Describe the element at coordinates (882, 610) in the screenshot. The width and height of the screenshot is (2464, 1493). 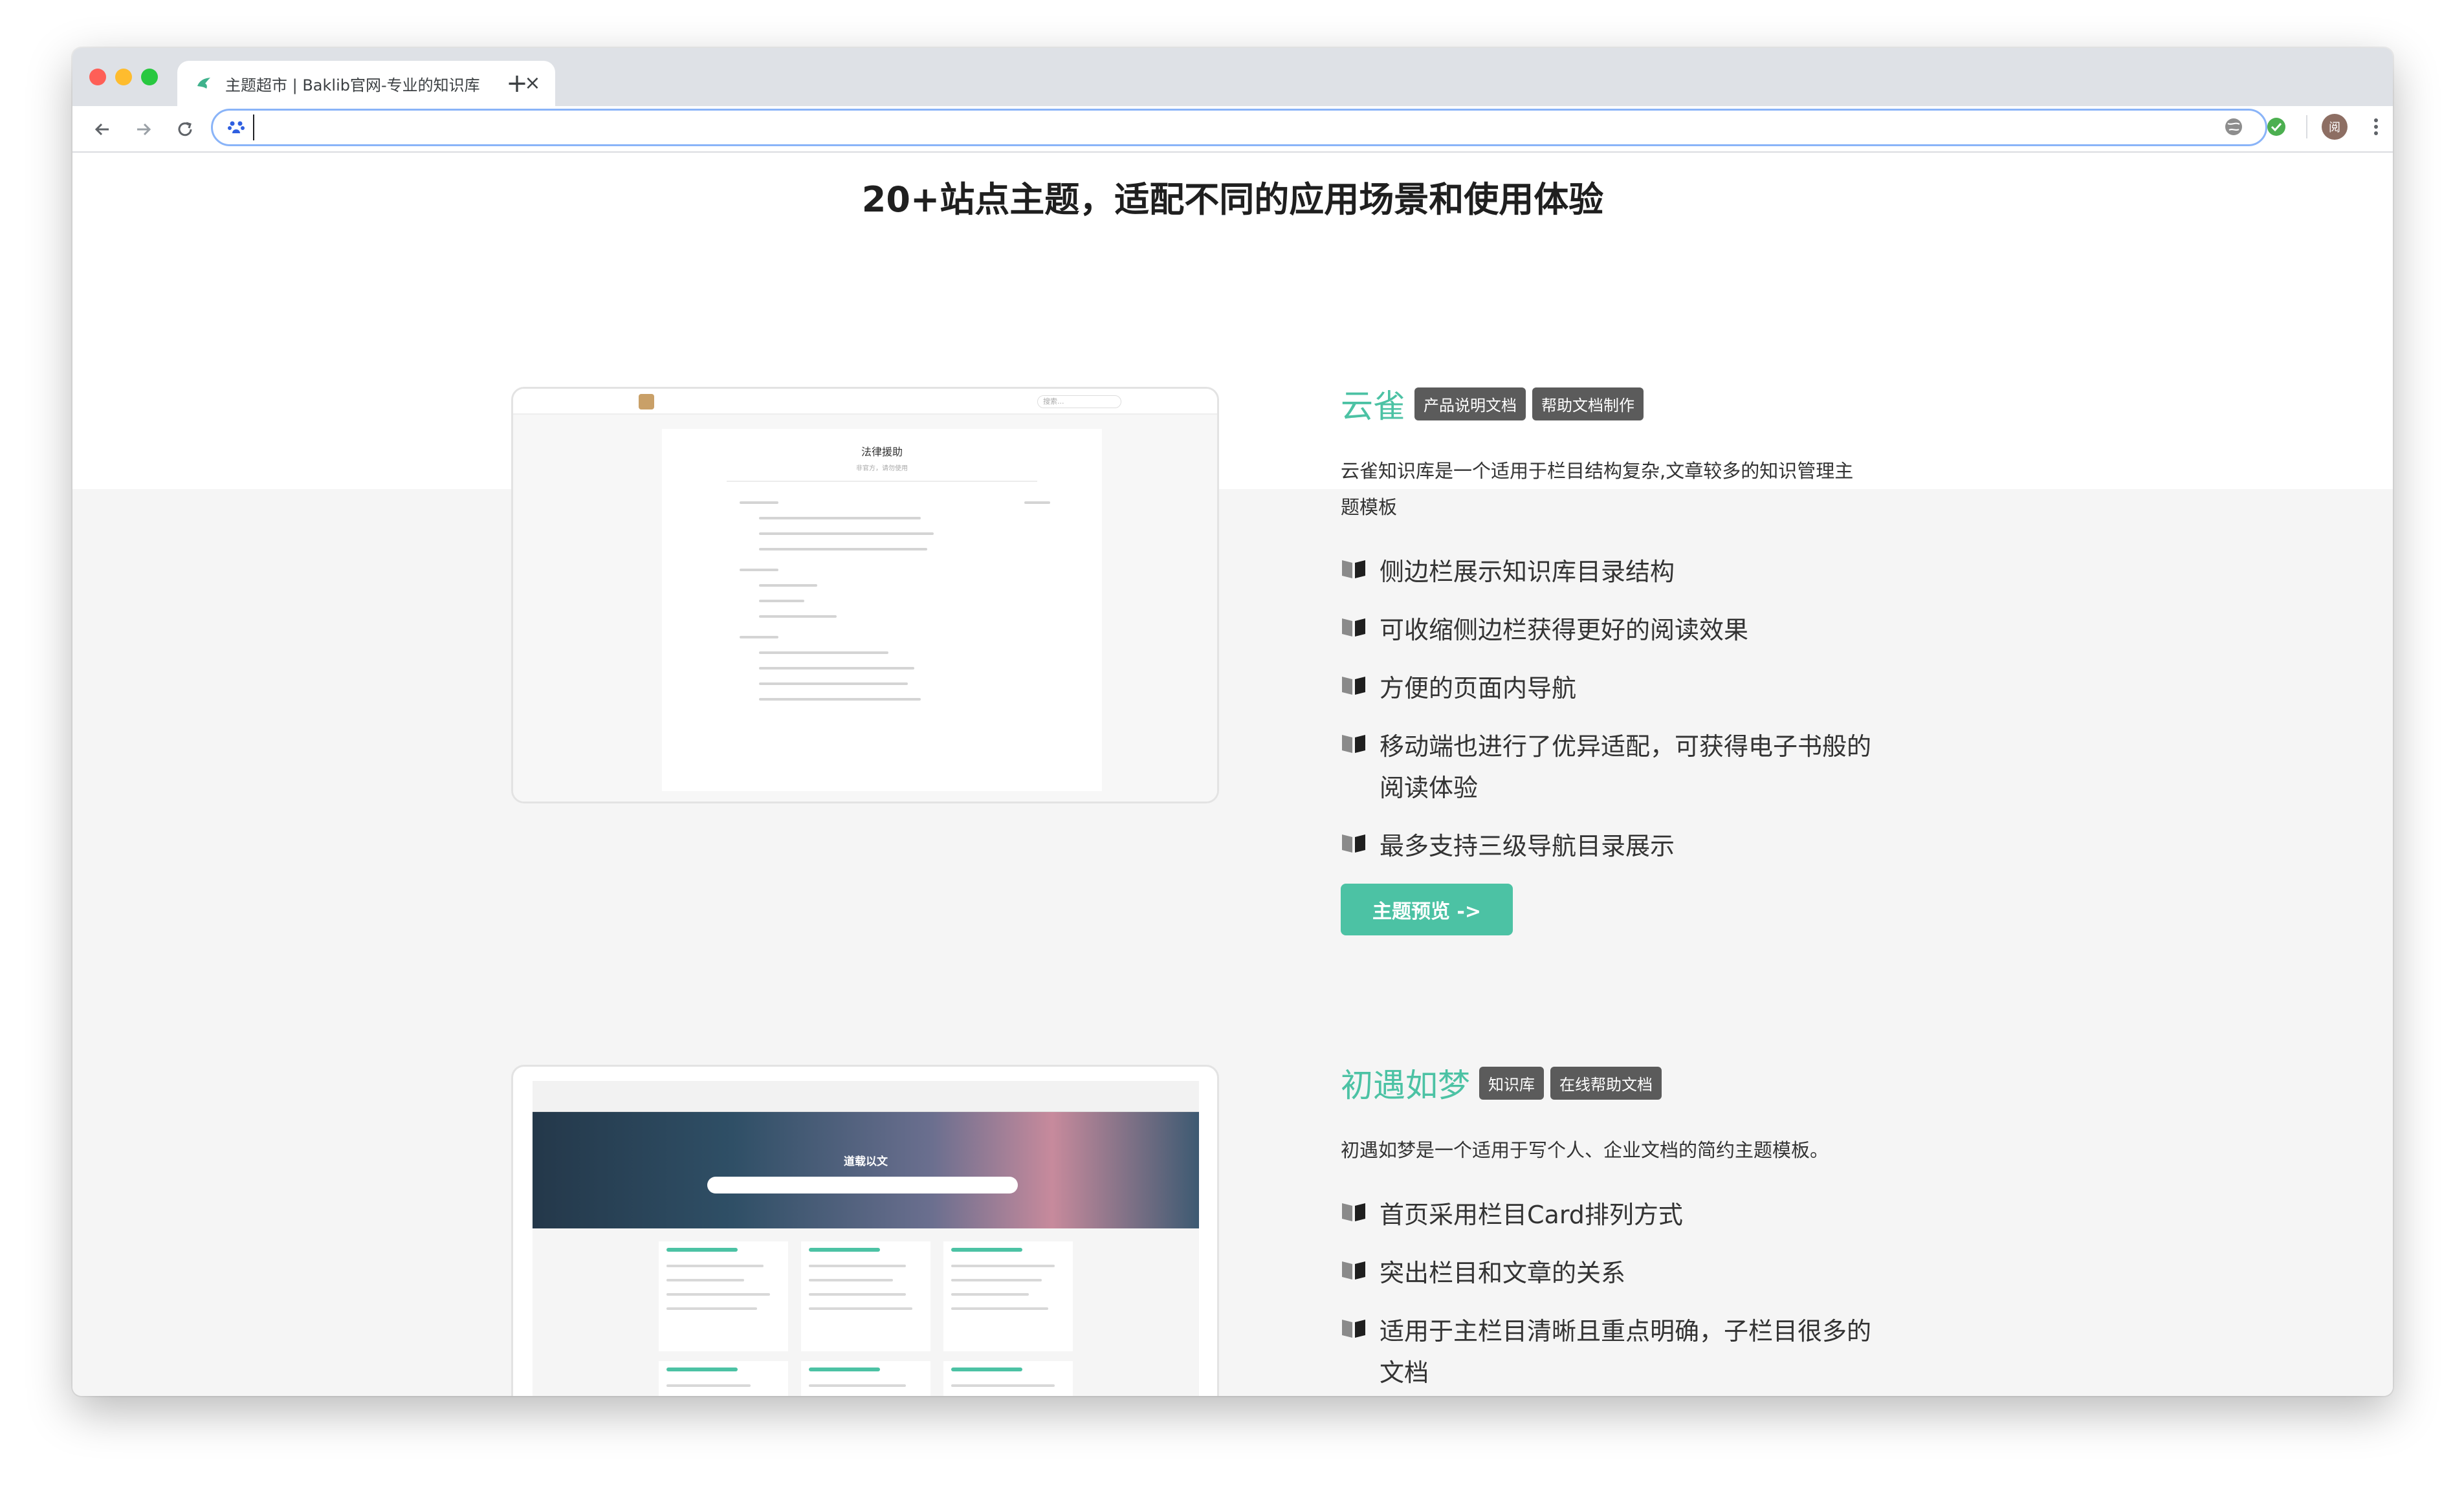
I see `preview-document: 法律援助 非官方，请勿使用` at that location.